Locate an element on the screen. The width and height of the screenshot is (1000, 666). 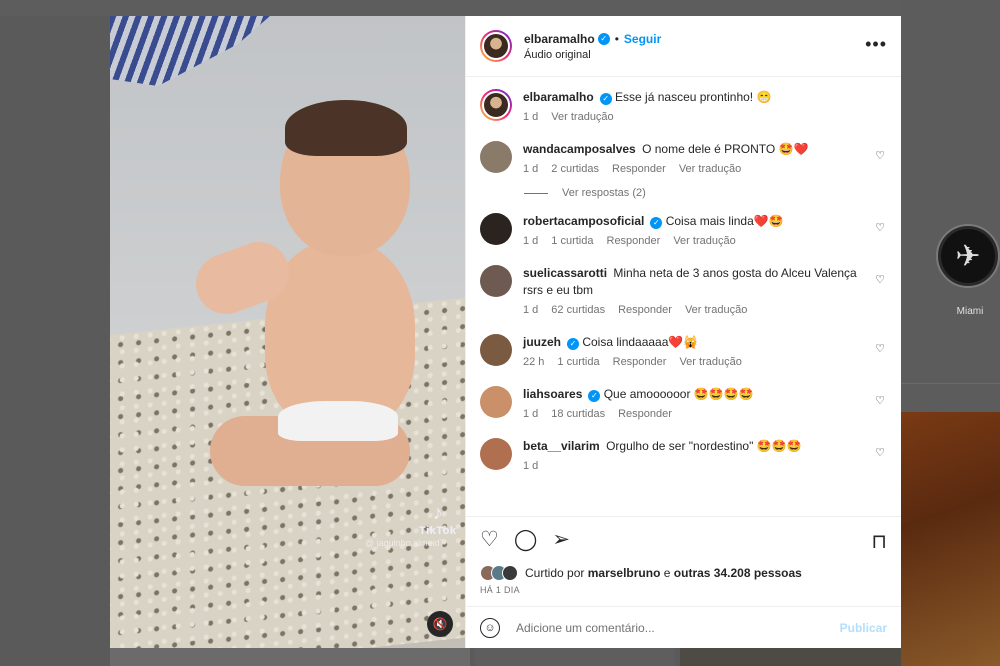
post-age: HÁ 1 DIA is located at coordinates (683, 595).